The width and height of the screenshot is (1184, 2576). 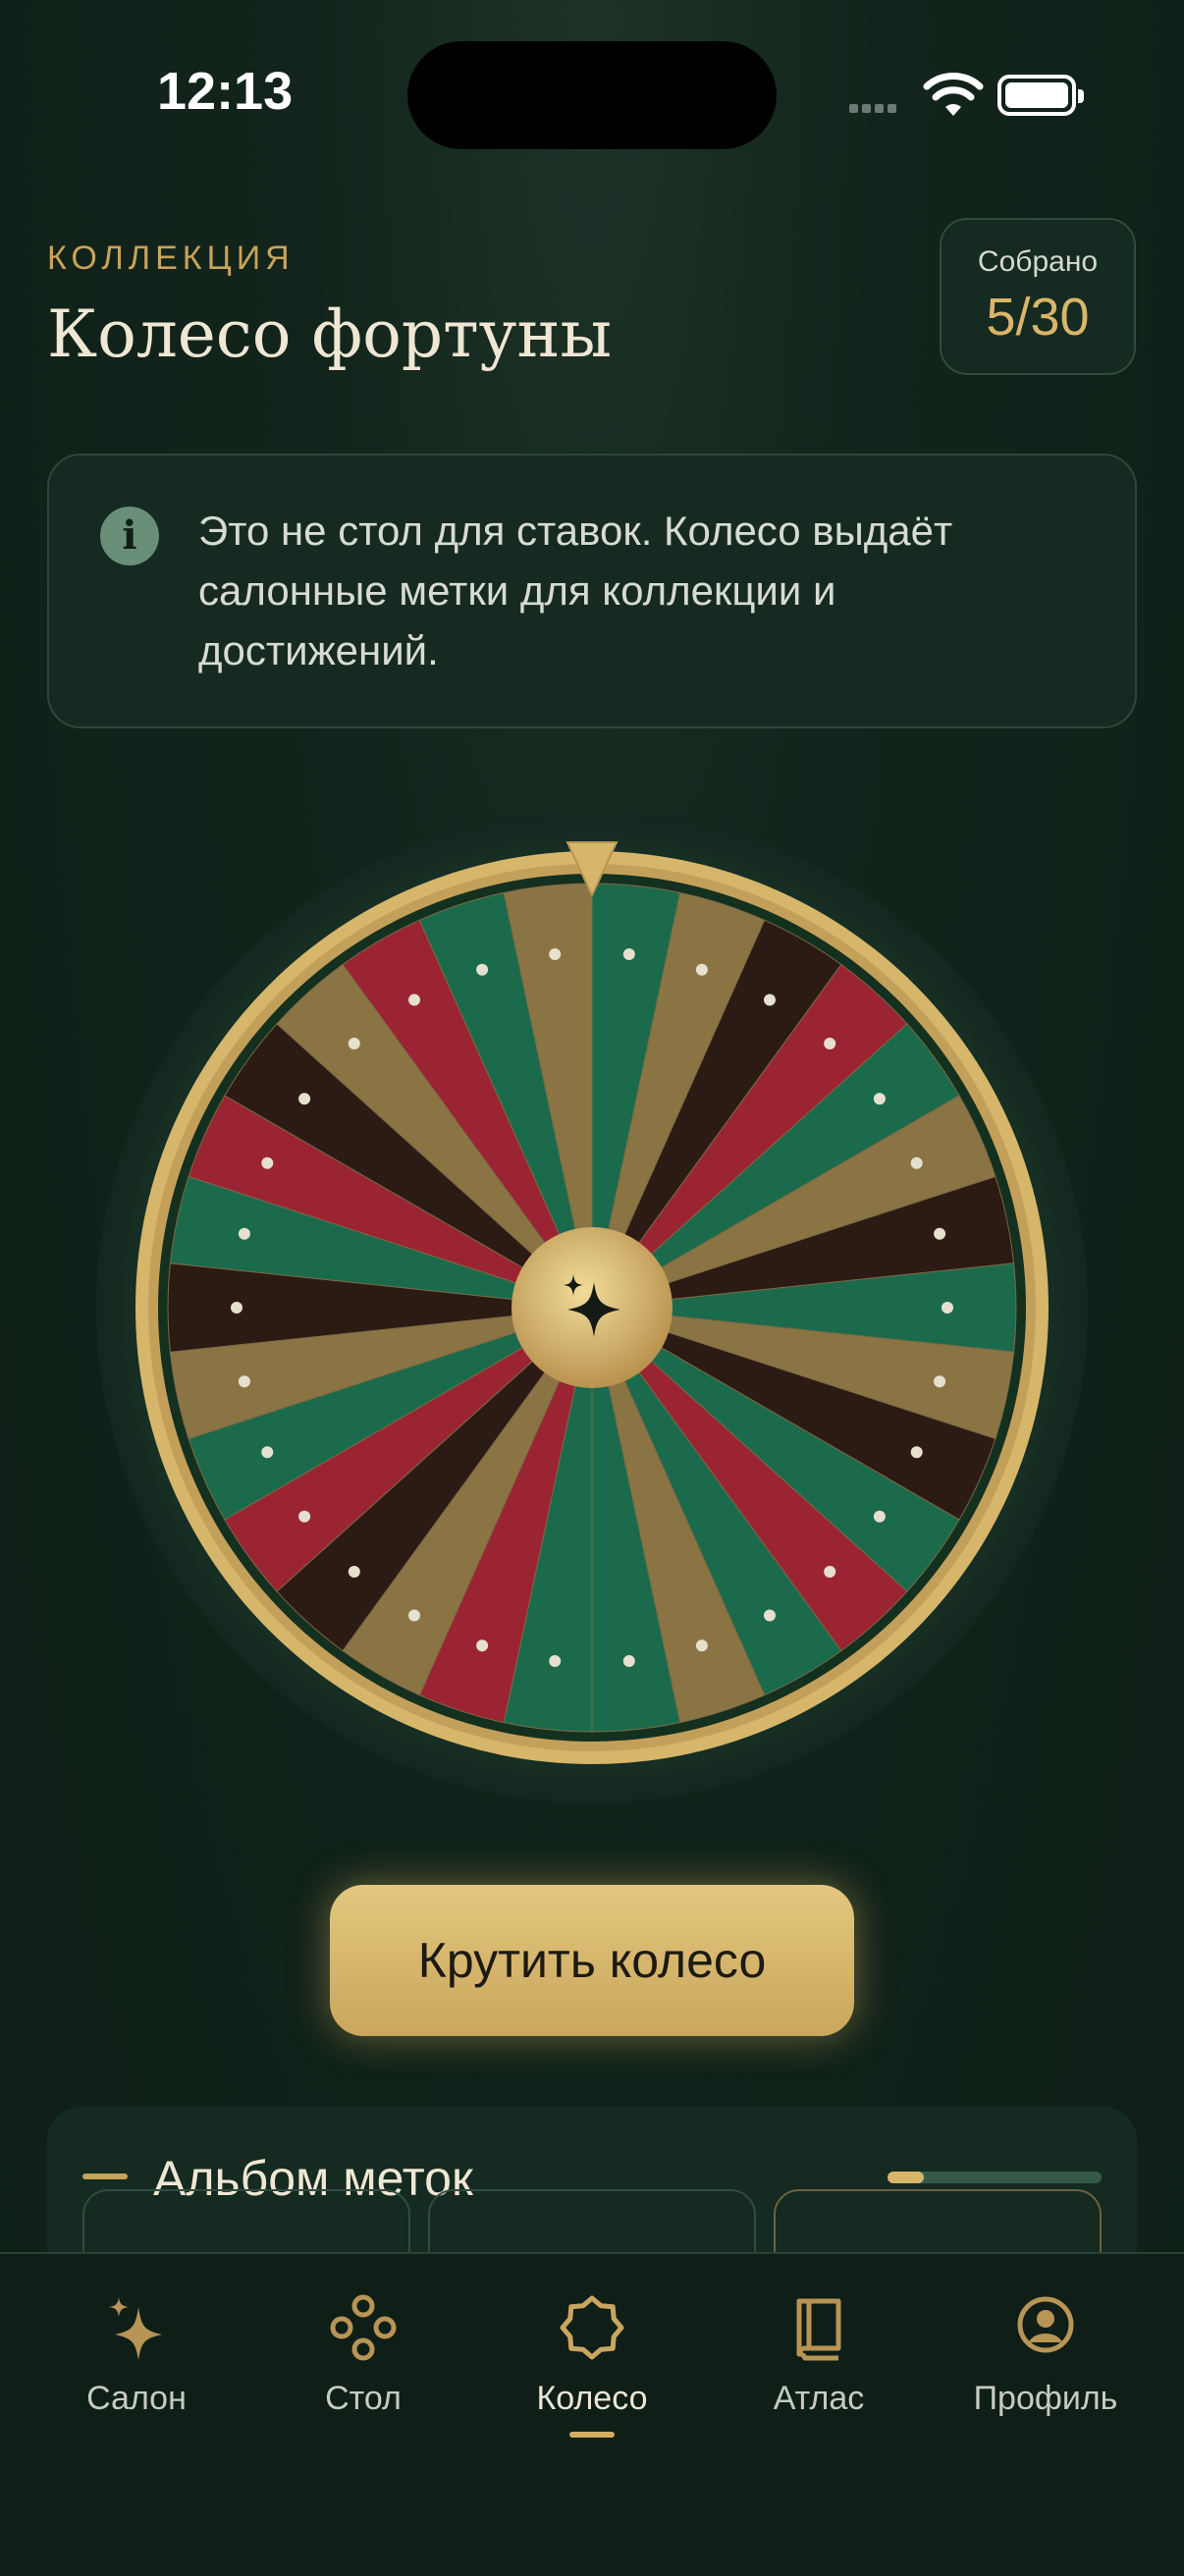 I want to click on album-title-dash, so click(x=105, y=2176).